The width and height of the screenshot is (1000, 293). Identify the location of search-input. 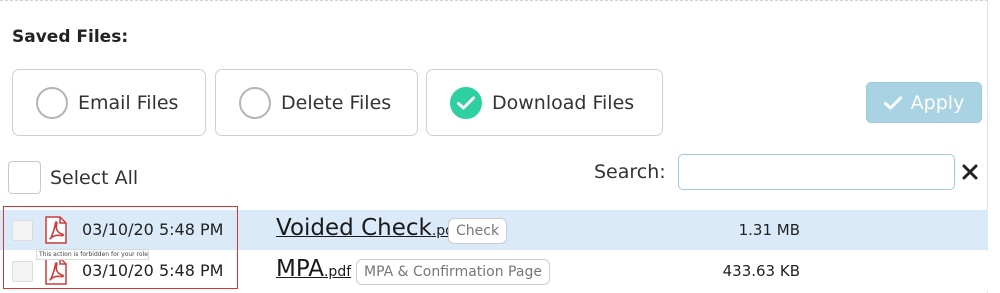
(816, 172).